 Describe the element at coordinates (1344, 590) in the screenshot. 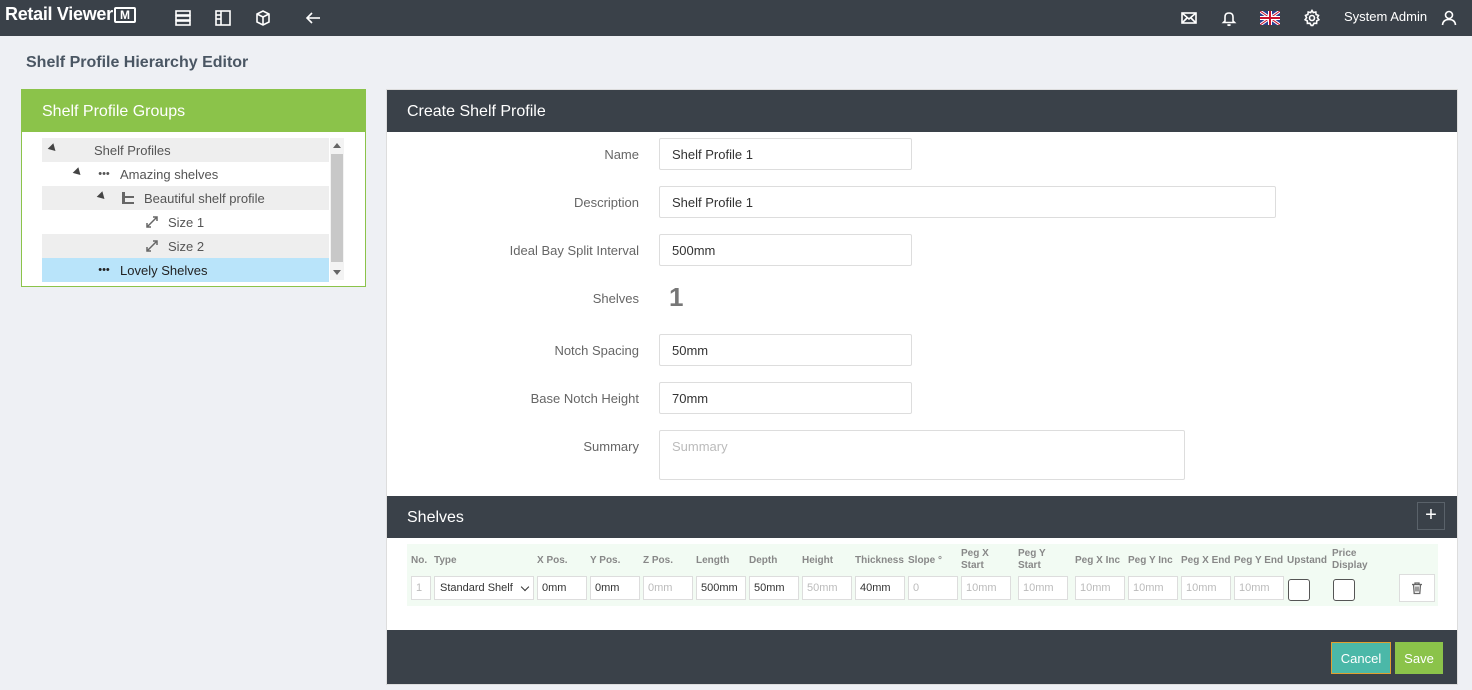

I see `price-display-checkbox` at that location.